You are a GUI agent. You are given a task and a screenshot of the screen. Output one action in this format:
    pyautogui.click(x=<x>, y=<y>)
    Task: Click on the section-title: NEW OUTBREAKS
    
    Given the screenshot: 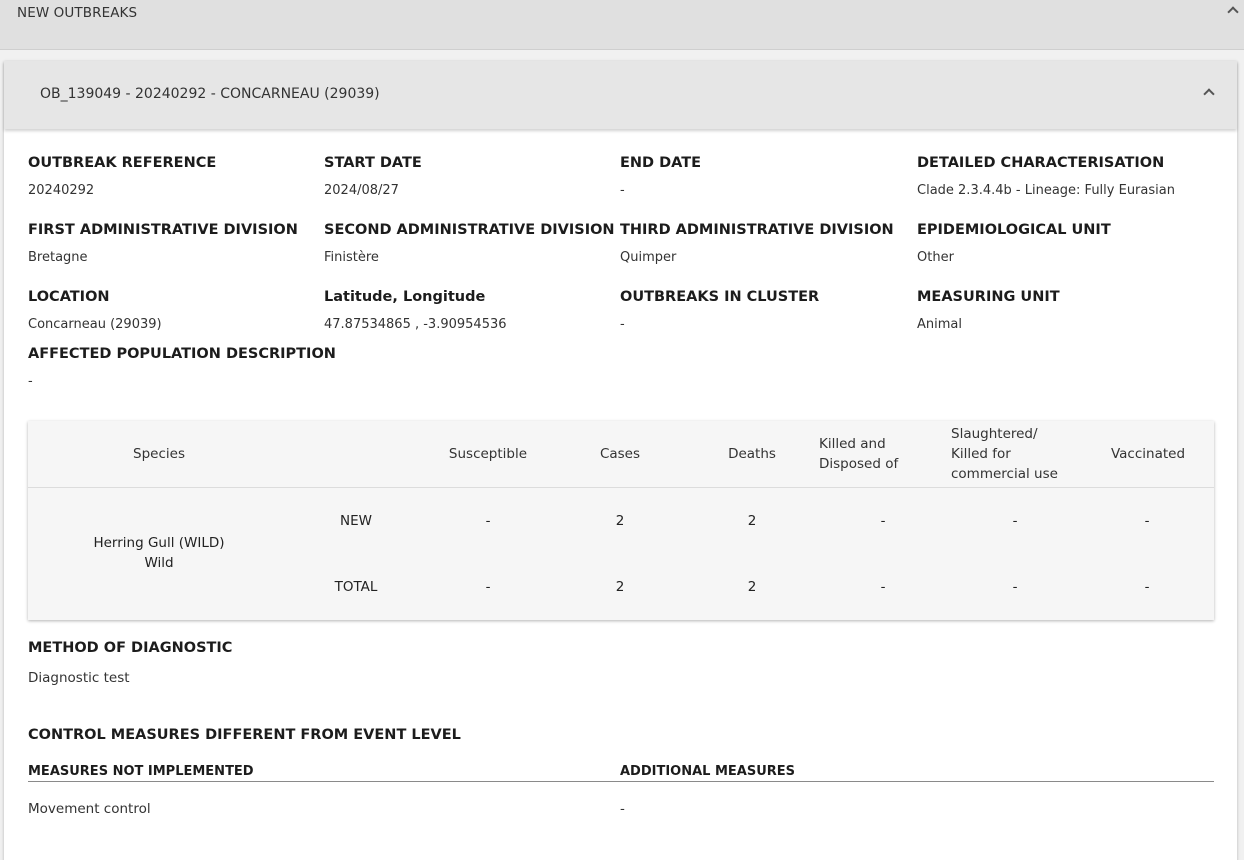 What is the action you would take?
    pyautogui.click(x=77, y=13)
    